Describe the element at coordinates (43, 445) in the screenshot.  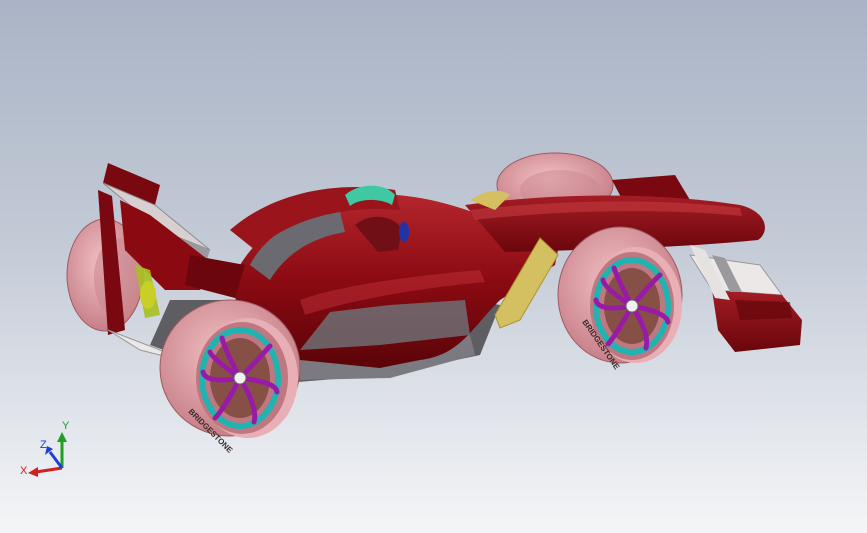
I see `z-axis-label: Z` at that location.